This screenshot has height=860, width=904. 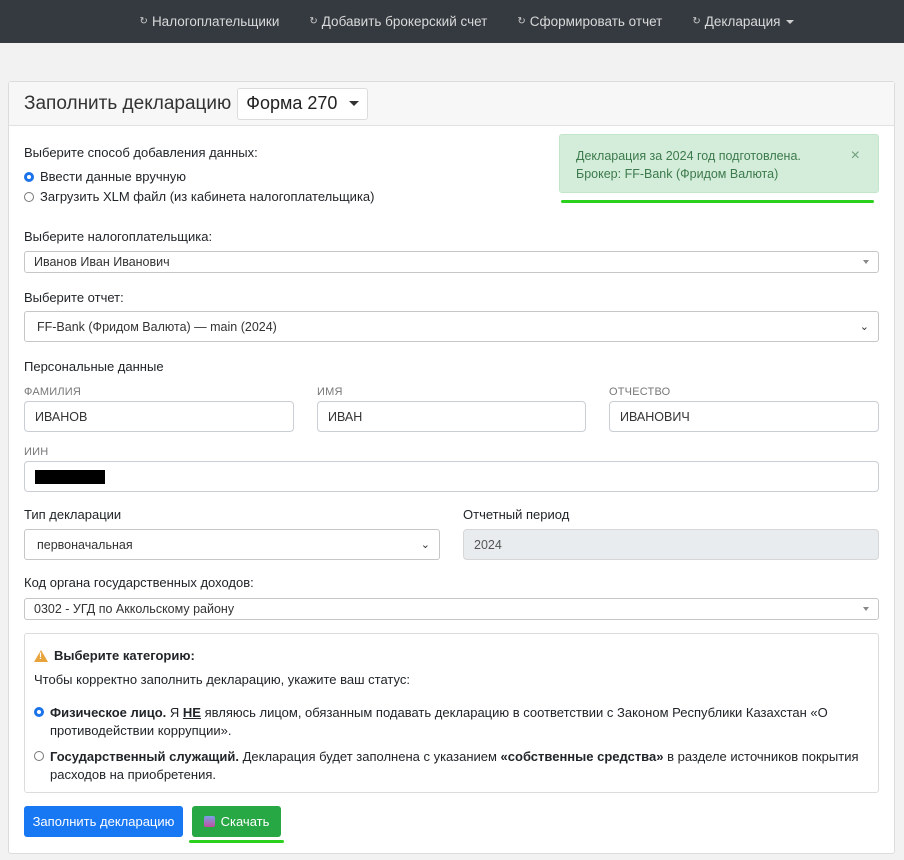 I want to click on radio-upload, so click(x=29, y=196).